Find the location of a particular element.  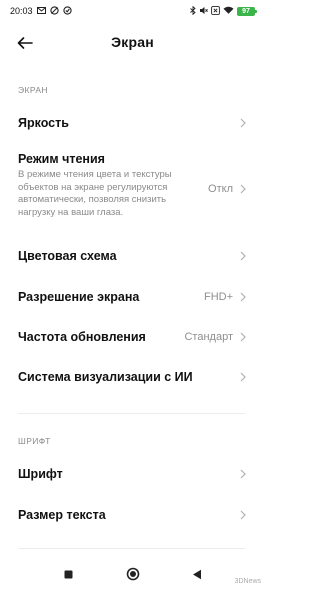

watermark-logo: 3DNews is located at coordinates (247, 581).